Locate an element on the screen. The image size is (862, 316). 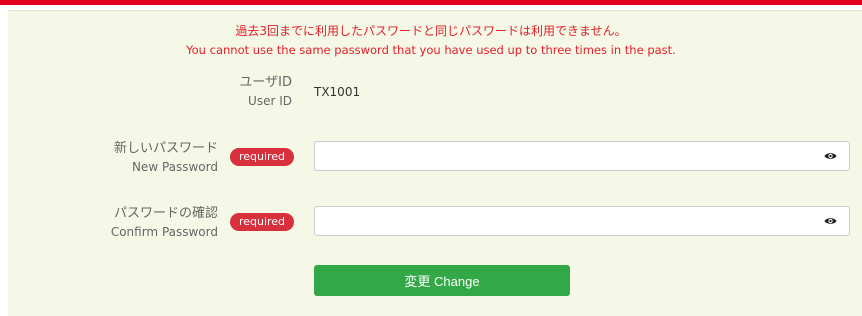
new-password-input is located at coordinates (570, 157).